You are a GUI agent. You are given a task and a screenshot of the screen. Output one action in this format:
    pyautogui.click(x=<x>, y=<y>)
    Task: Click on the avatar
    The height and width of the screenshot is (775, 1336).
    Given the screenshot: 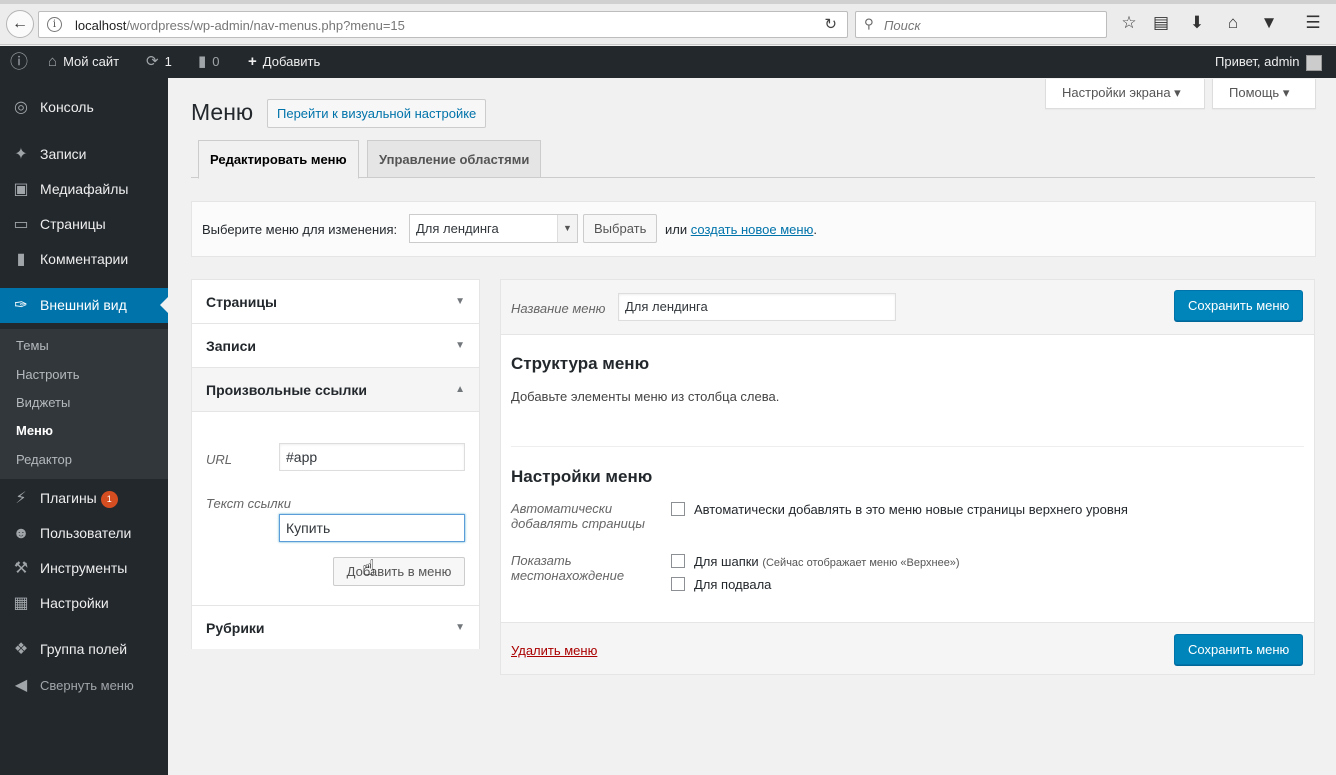 What is the action you would take?
    pyautogui.click(x=1313, y=62)
    